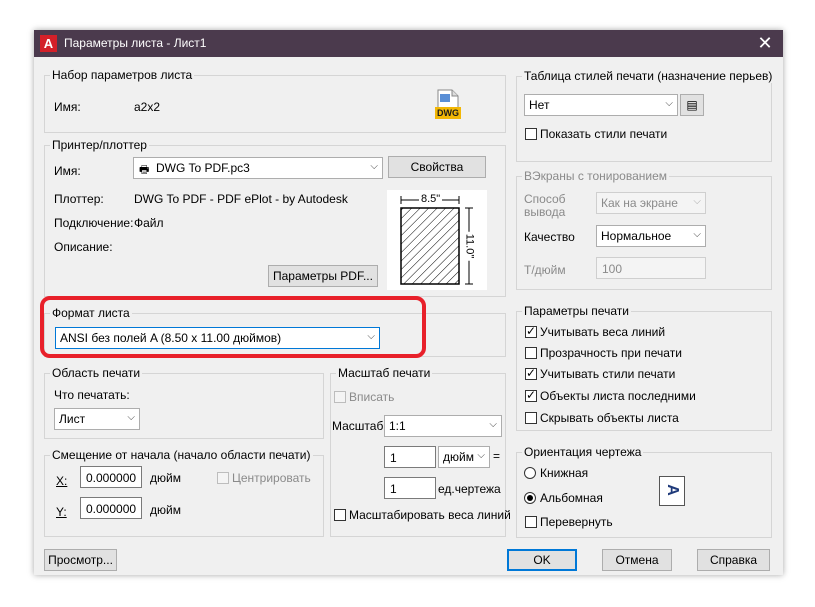 This screenshot has width=815, height=607. What do you see at coordinates (430, 515) in the screenshot?
I see `scale-lineweights-label: Масштабировать веса линий` at bounding box center [430, 515].